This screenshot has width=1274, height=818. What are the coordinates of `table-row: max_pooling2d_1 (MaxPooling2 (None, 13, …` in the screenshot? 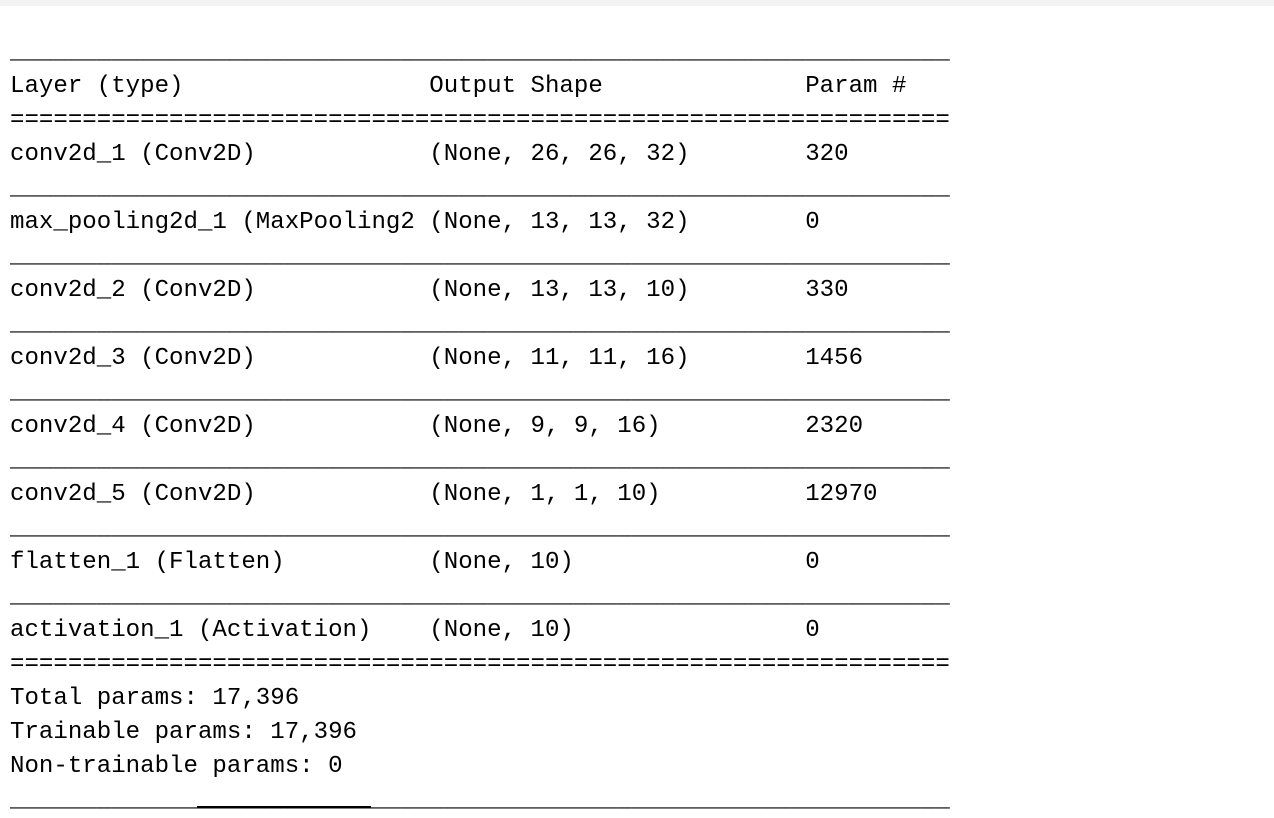 It's located at (480, 222).